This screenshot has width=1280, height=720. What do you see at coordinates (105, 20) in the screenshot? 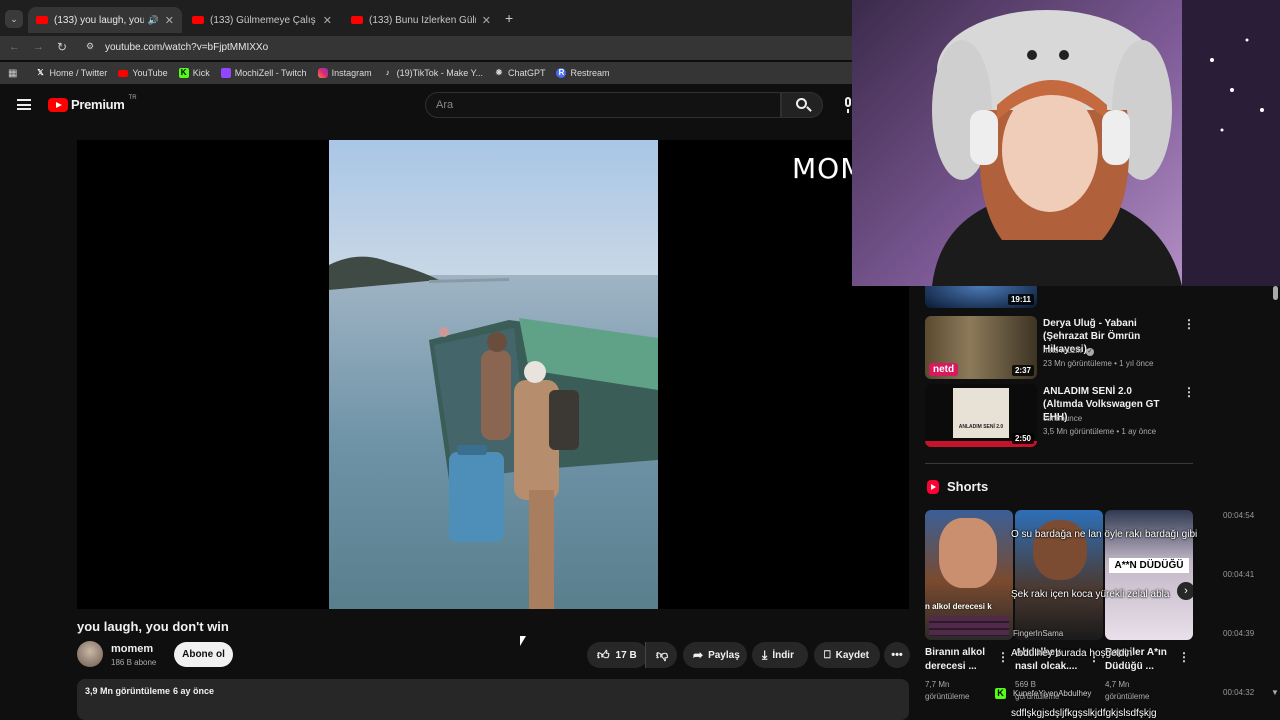
I see `tab-you-laugh: (133) you laugh, you don't 🔊 ✕` at bounding box center [105, 20].